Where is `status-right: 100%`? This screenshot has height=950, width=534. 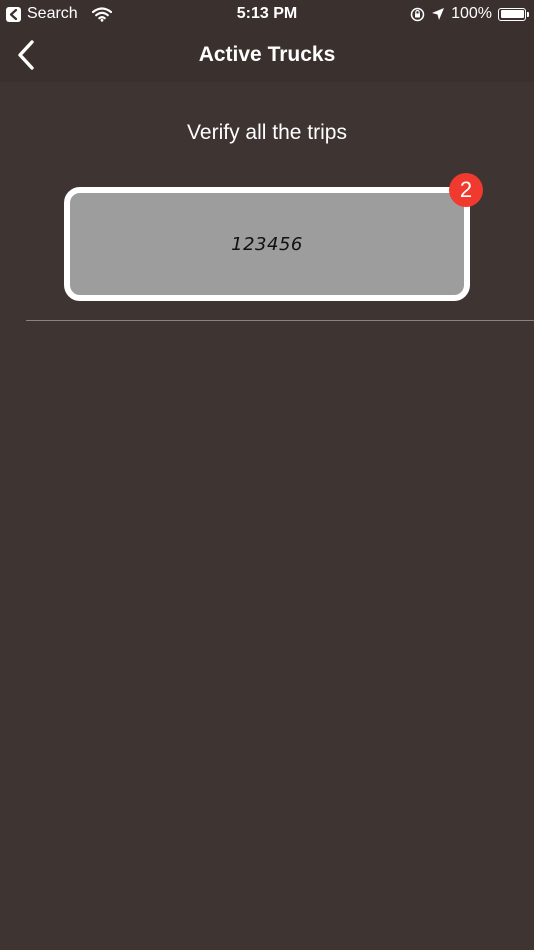 status-right: 100% is located at coordinates (469, 14).